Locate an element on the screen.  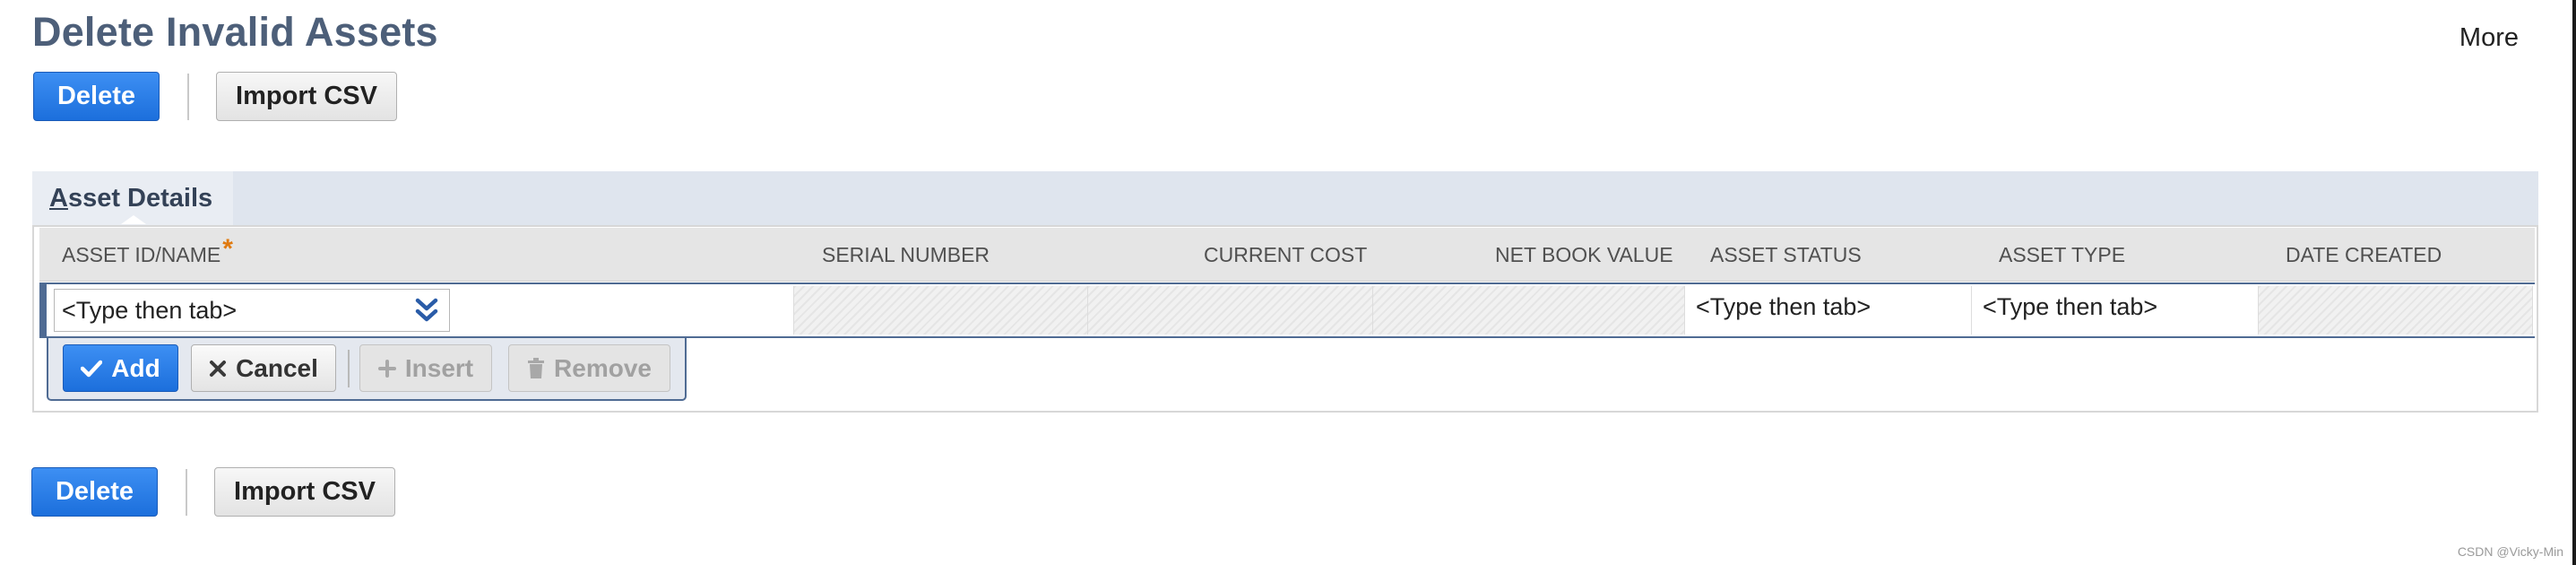
window-edge is located at coordinates (2574, 282).